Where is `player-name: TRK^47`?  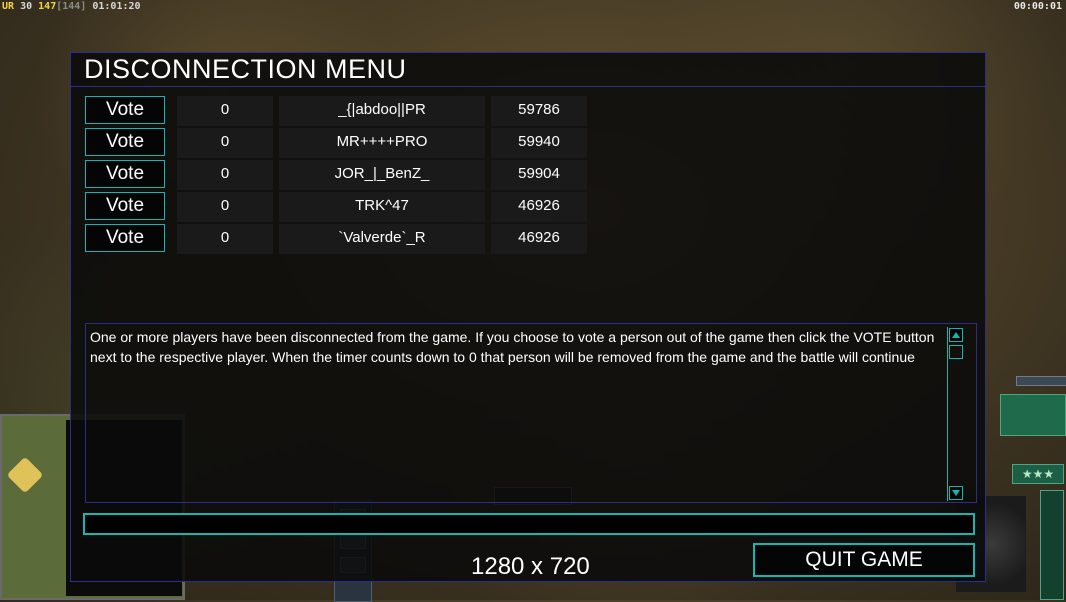 player-name: TRK^47 is located at coordinates (382, 207).